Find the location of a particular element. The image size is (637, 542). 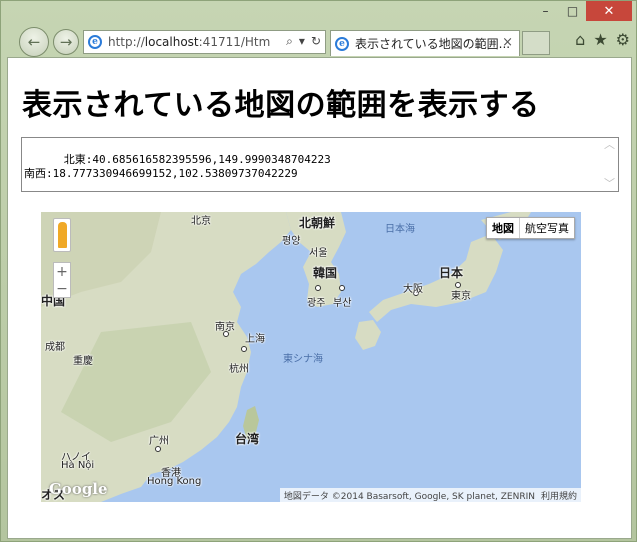

map-type-control: 地図 航空写真 is located at coordinates (530, 228).